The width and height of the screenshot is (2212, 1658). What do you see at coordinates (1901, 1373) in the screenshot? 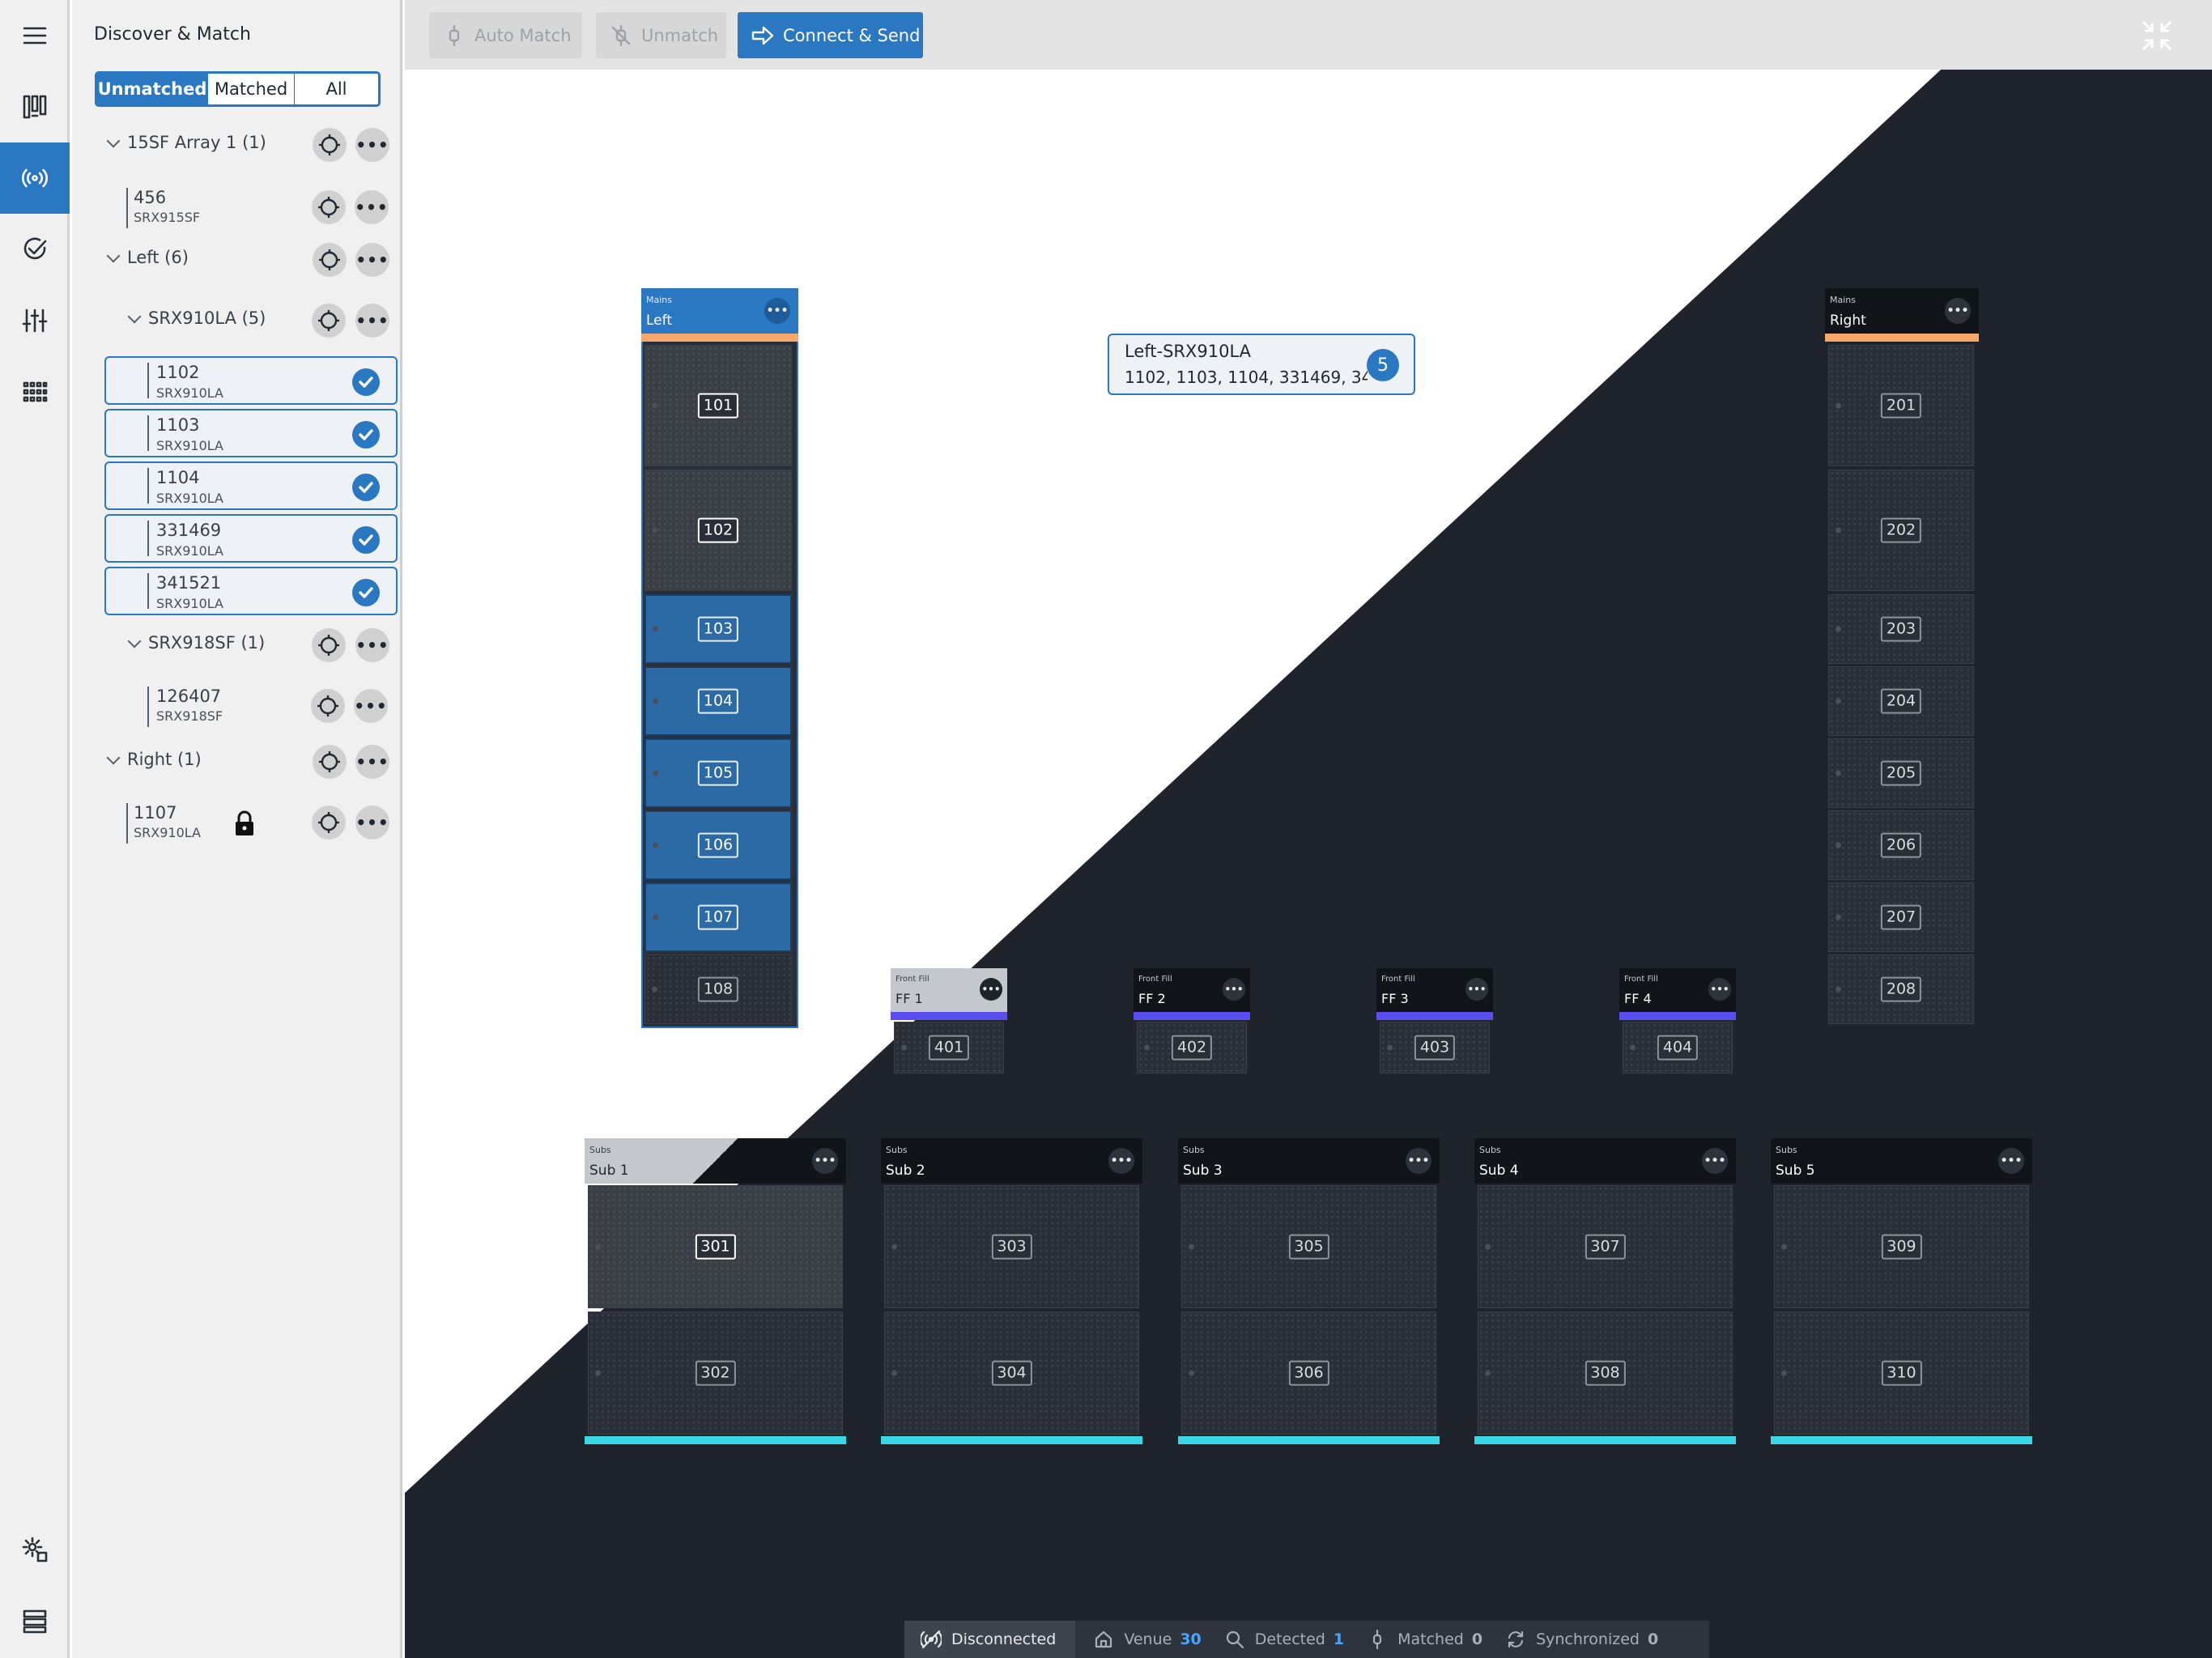
I see `cabinet-310: 310` at bounding box center [1901, 1373].